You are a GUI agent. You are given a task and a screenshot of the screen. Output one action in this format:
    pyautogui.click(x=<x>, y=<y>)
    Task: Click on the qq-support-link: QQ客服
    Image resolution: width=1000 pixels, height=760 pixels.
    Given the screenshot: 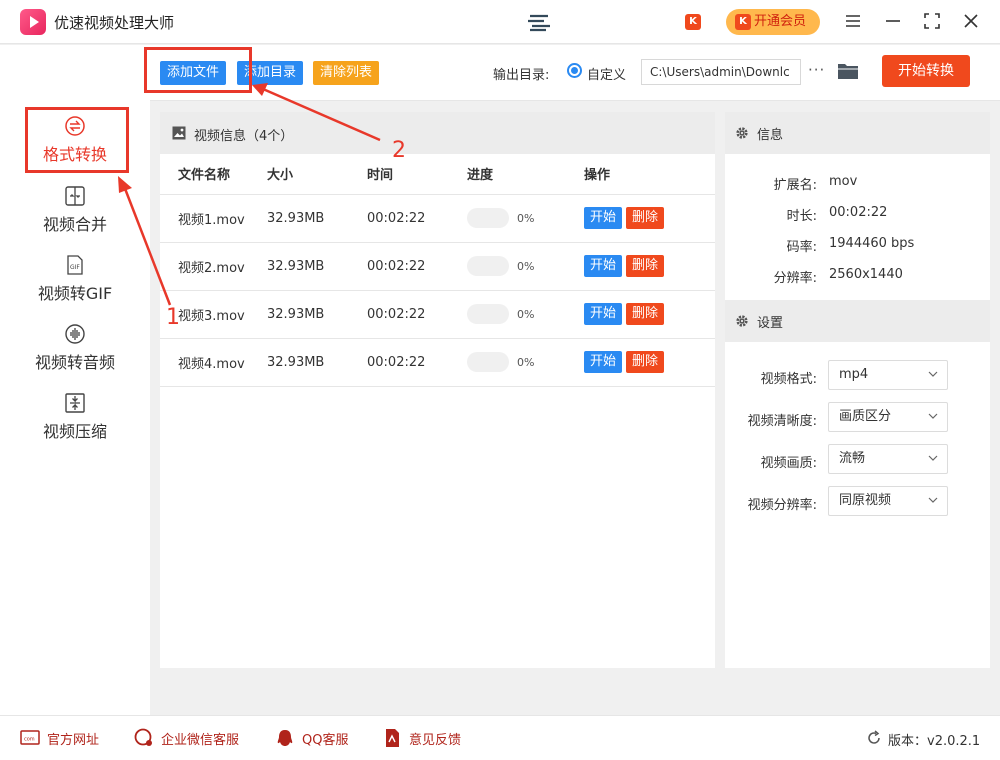 What is the action you would take?
    pyautogui.click(x=325, y=738)
    